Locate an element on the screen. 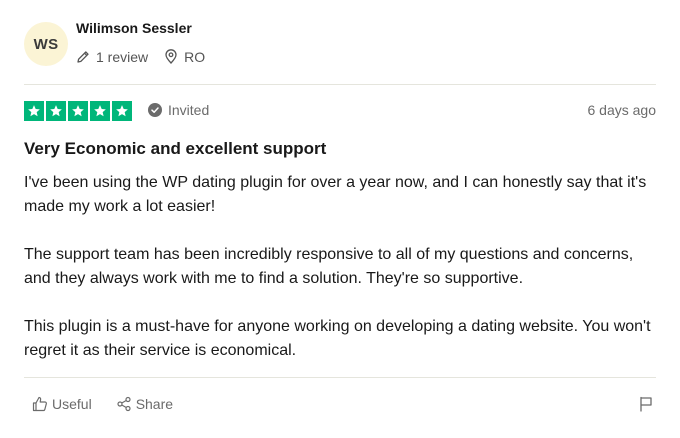 The width and height of the screenshot is (680, 438). review-count: 1 review is located at coordinates (112, 57).